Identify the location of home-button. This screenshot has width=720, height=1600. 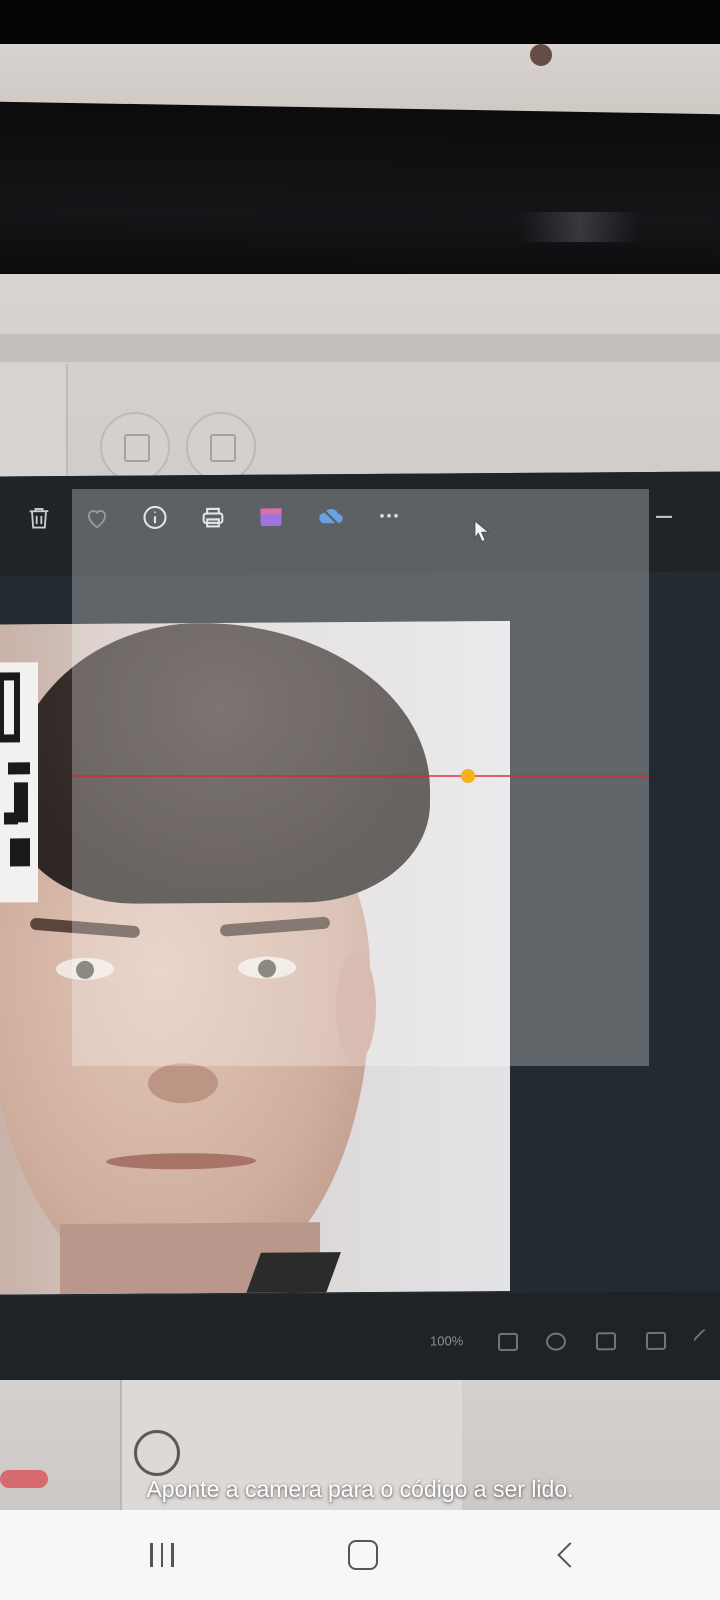
(363, 1555).